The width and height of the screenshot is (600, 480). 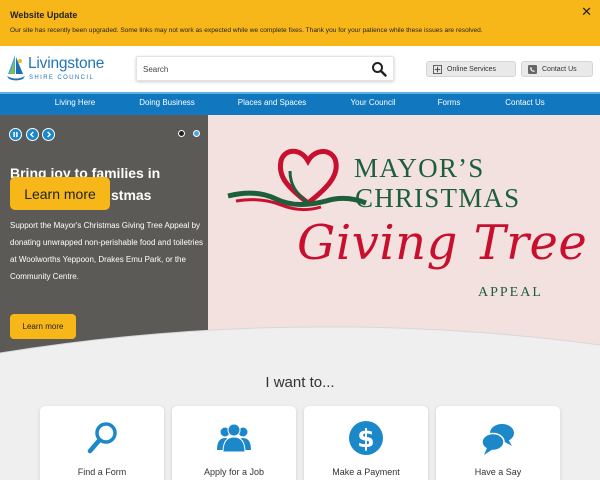 What do you see at coordinates (449, 102) in the screenshot?
I see `nav-item-forms: Forms` at bounding box center [449, 102].